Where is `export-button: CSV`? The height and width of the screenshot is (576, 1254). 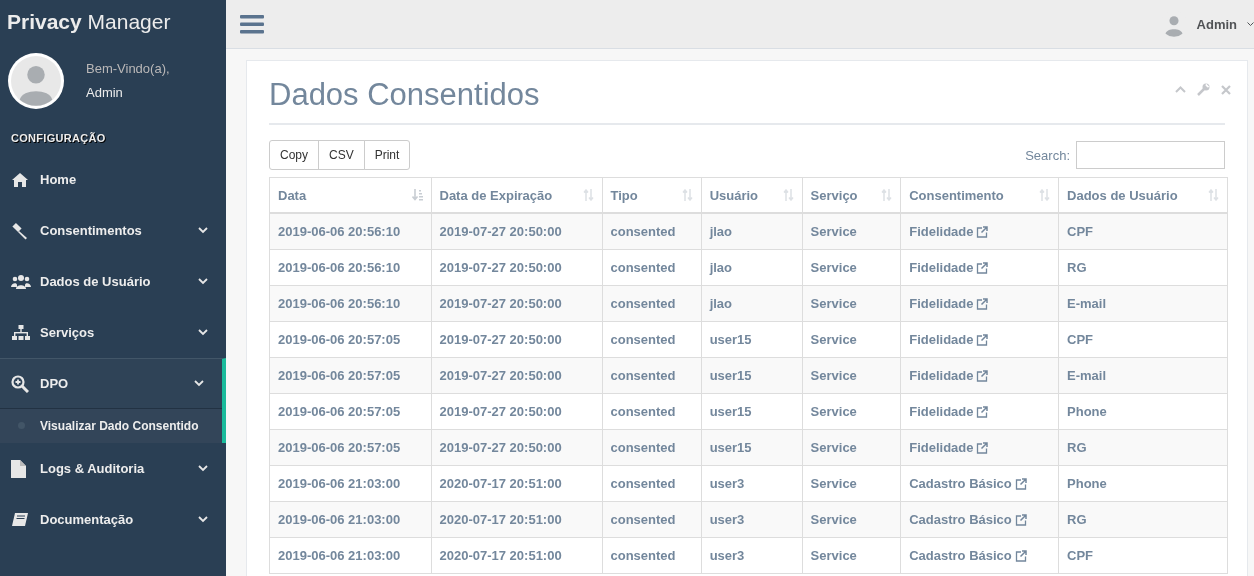 export-button: CSV is located at coordinates (341, 155).